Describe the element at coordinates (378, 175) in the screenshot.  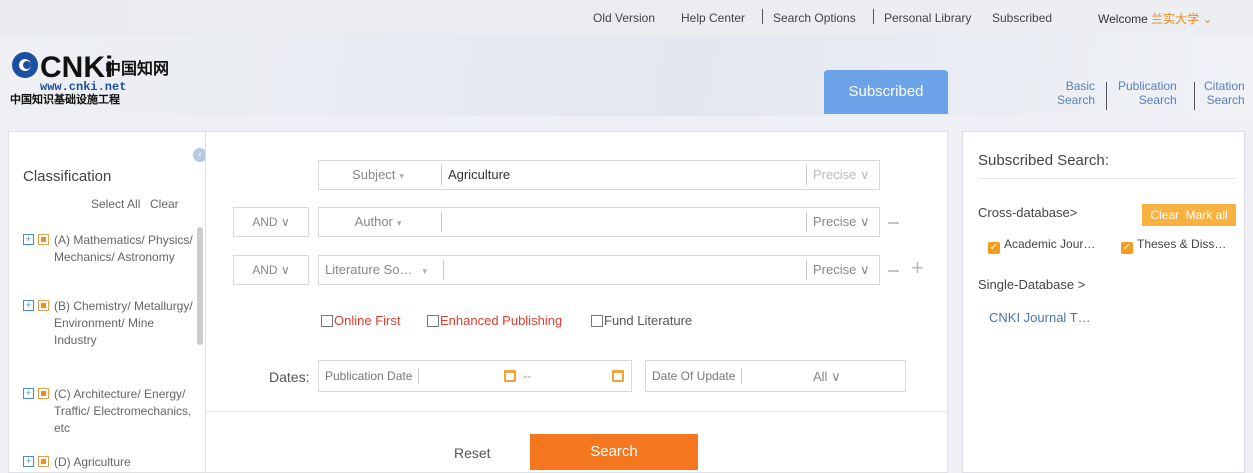
I see `field-select-subject: Subject ▾` at that location.